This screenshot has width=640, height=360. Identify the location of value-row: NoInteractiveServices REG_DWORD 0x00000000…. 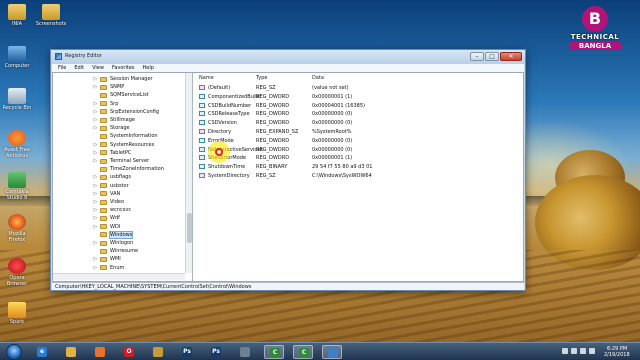
(358, 150).